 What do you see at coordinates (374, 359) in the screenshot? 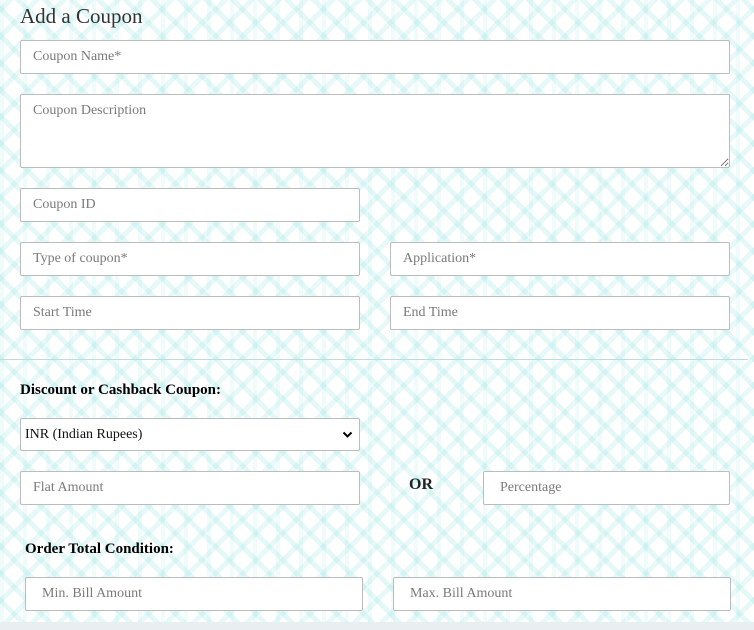
I see `section-divider` at bounding box center [374, 359].